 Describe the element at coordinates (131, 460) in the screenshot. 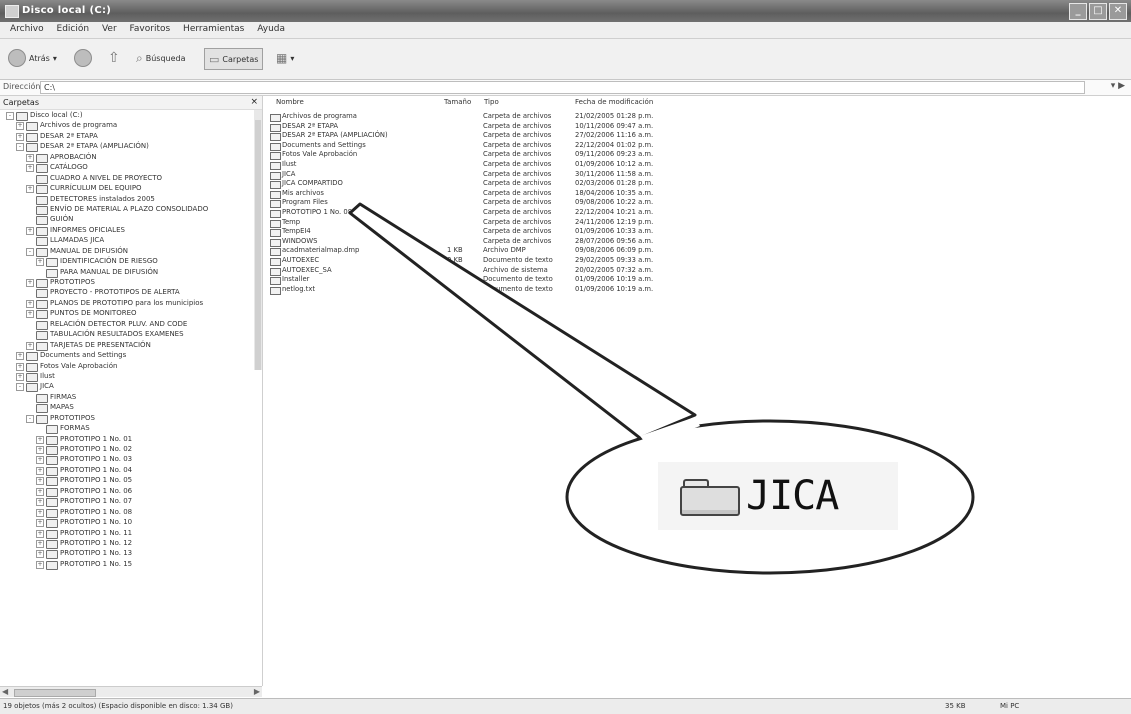

I see `tree-node: + PROTOTIPO 1 No. 03` at that location.